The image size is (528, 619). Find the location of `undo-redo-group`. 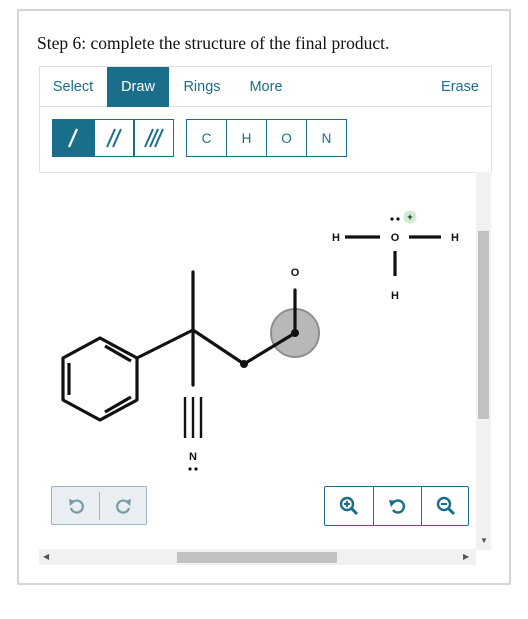

undo-redo-group is located at coordinates (99, 505).